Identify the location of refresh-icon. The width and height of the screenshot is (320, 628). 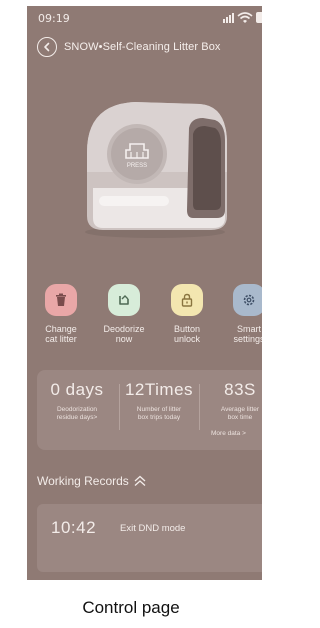
(124, 300).